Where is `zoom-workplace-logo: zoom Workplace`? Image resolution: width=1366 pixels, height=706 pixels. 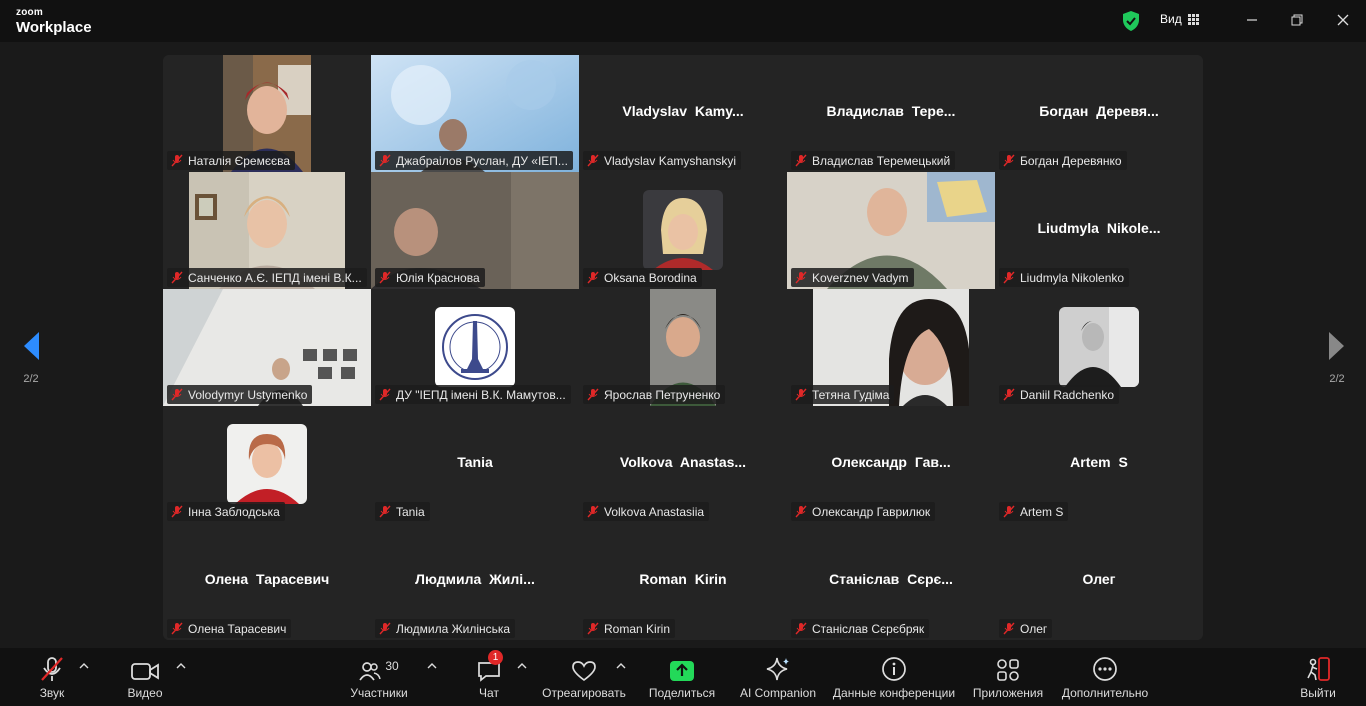 zoom-workplace-logo: zoom Workplace is located at coordinates (54, 22).